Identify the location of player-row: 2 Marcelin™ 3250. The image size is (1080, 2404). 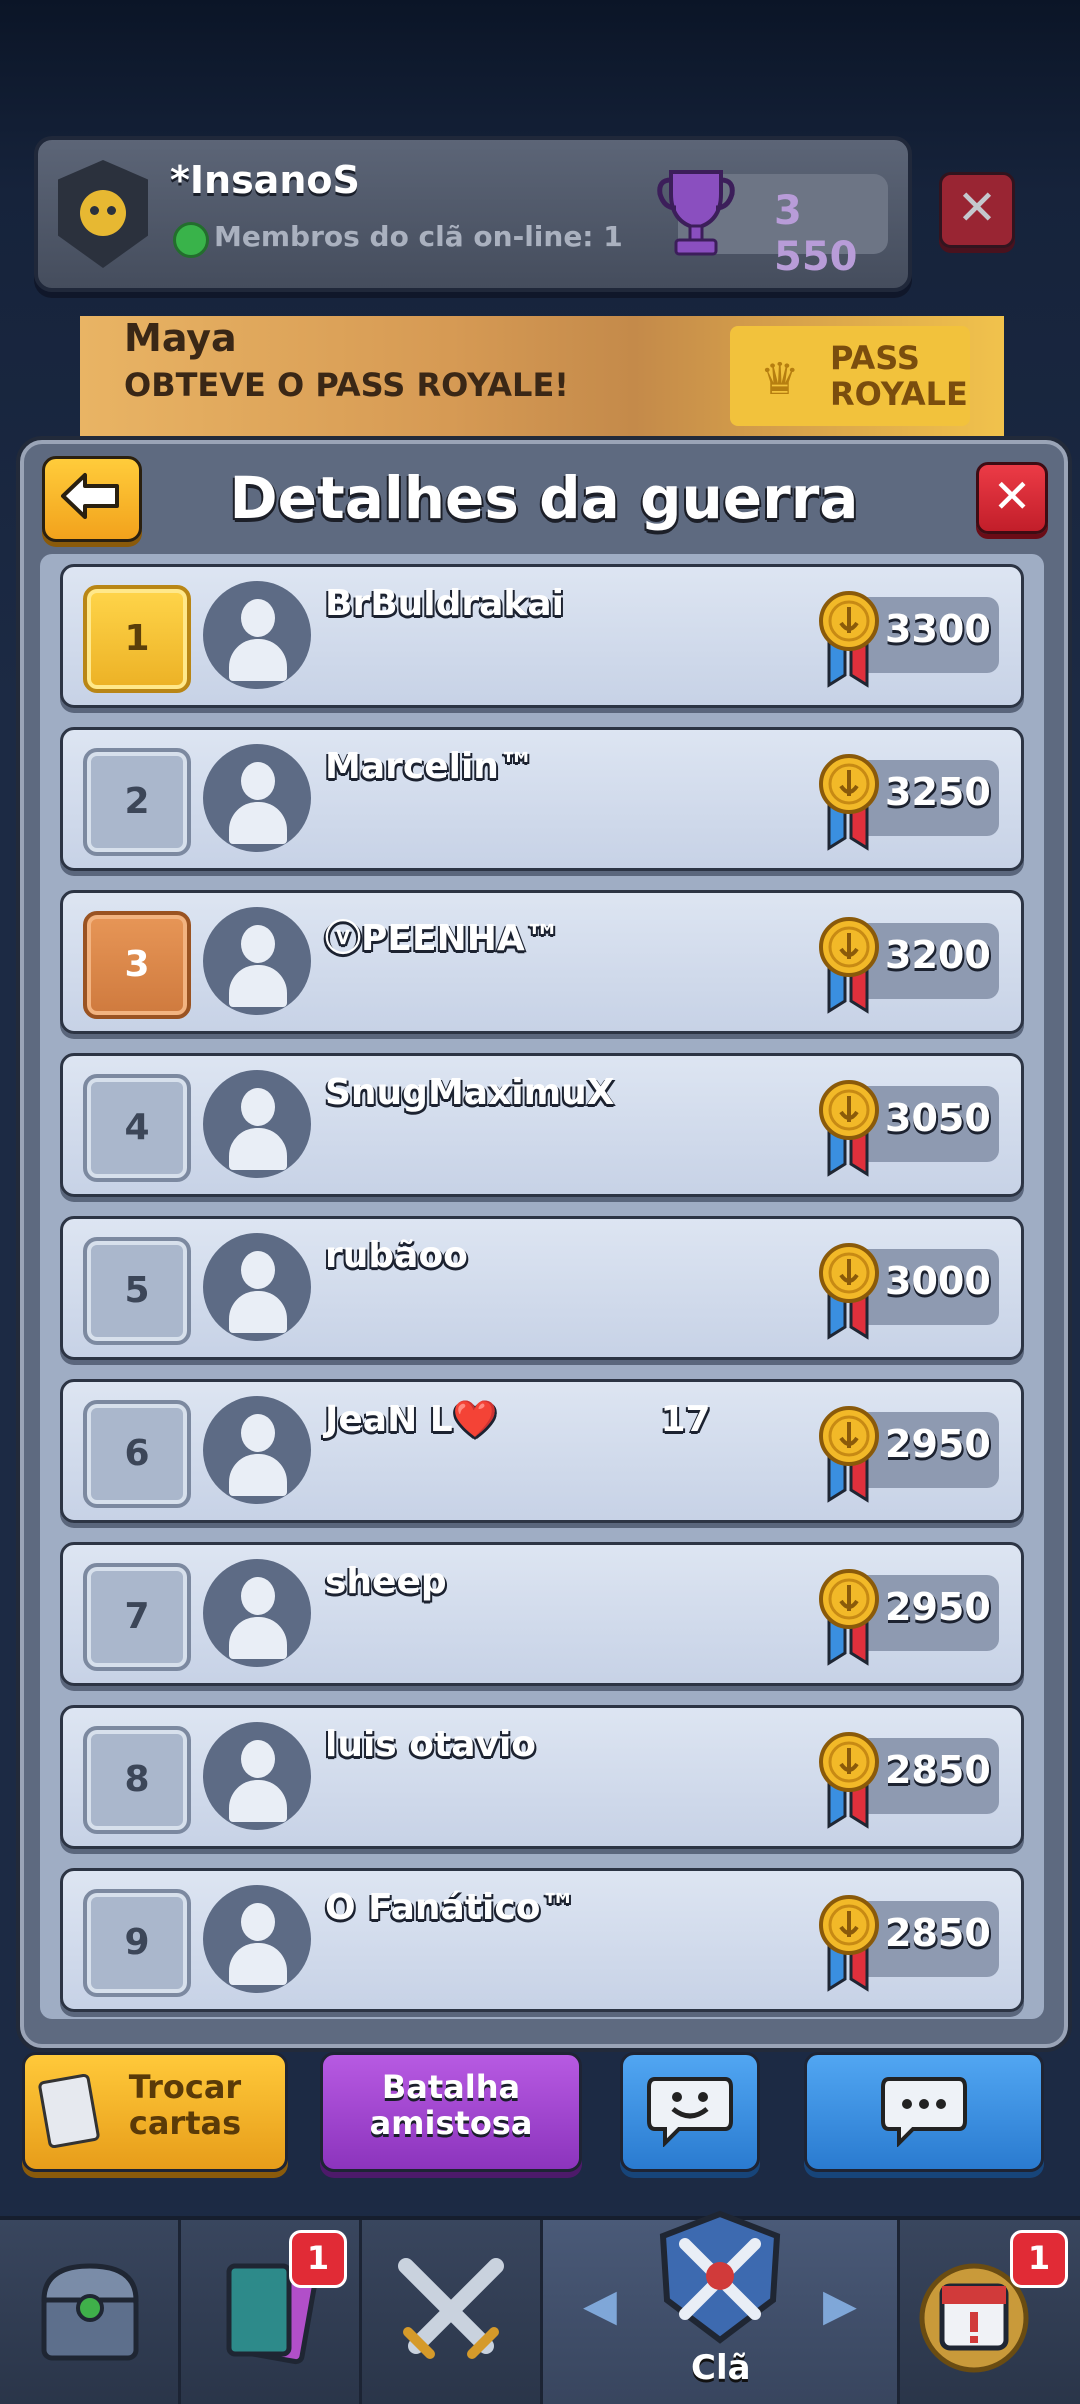
(542, 799).